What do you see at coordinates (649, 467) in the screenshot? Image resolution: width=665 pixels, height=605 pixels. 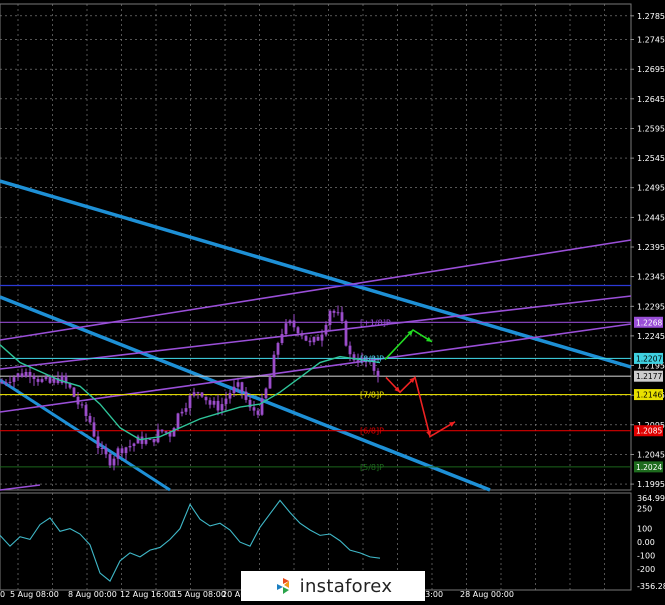 I see `price-tag-label: 1.2024` at bounding box center [649, 467].